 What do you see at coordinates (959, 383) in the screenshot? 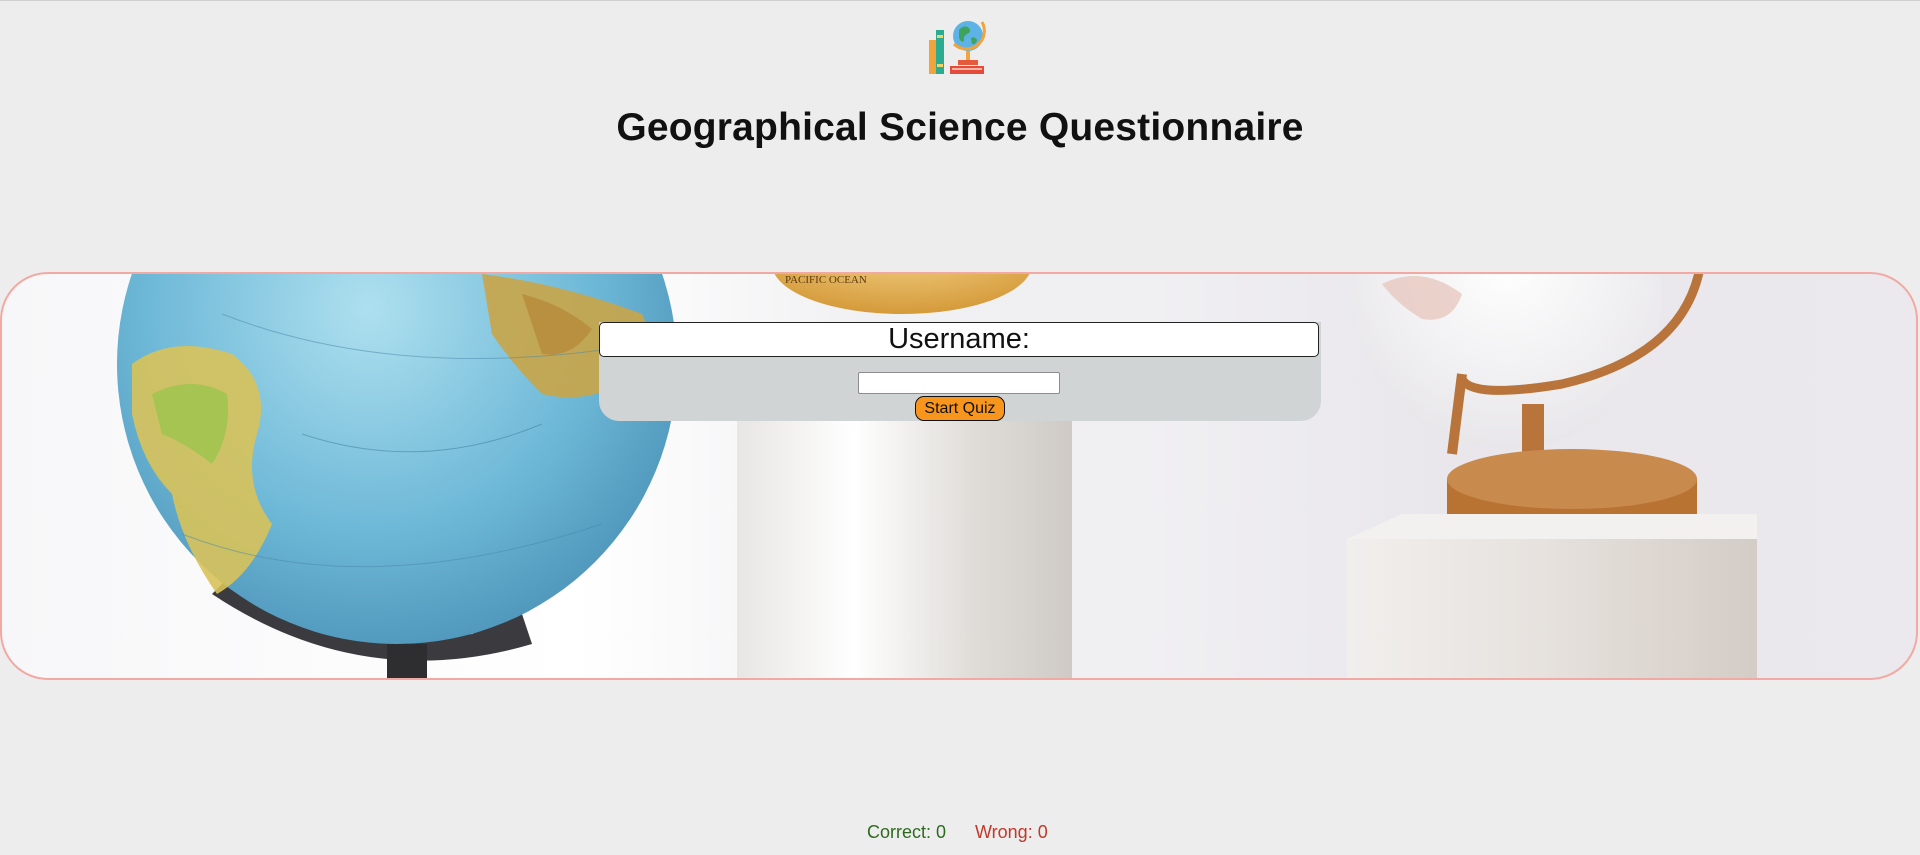
I see `username-input` at bounding box center [959, 383].